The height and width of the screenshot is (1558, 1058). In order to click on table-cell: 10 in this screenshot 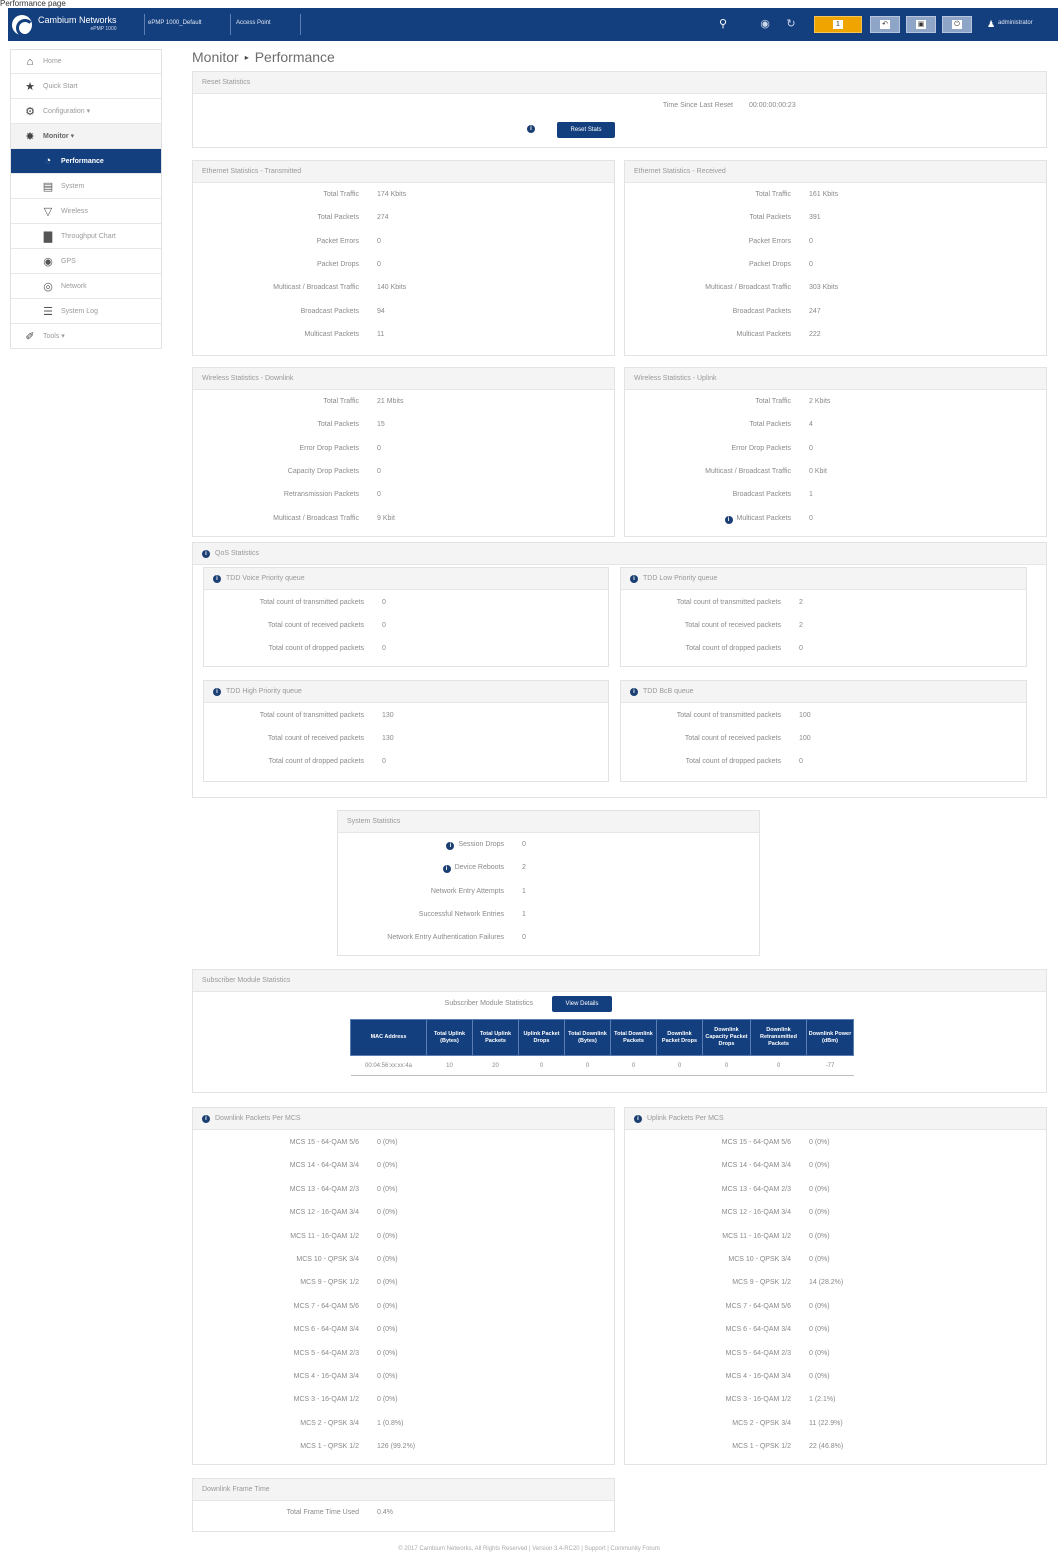, I will do `click(449, 1065)`.